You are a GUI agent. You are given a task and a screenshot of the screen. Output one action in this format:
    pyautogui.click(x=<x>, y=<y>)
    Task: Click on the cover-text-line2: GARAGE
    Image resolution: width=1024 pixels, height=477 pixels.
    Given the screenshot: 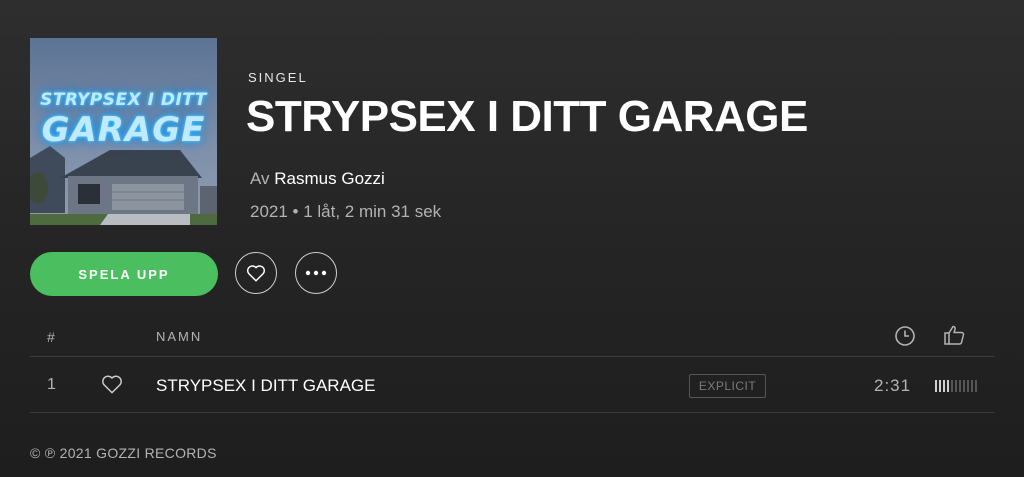 What is the action you would take?
    pyautogui.click(x=123, y=130)
    